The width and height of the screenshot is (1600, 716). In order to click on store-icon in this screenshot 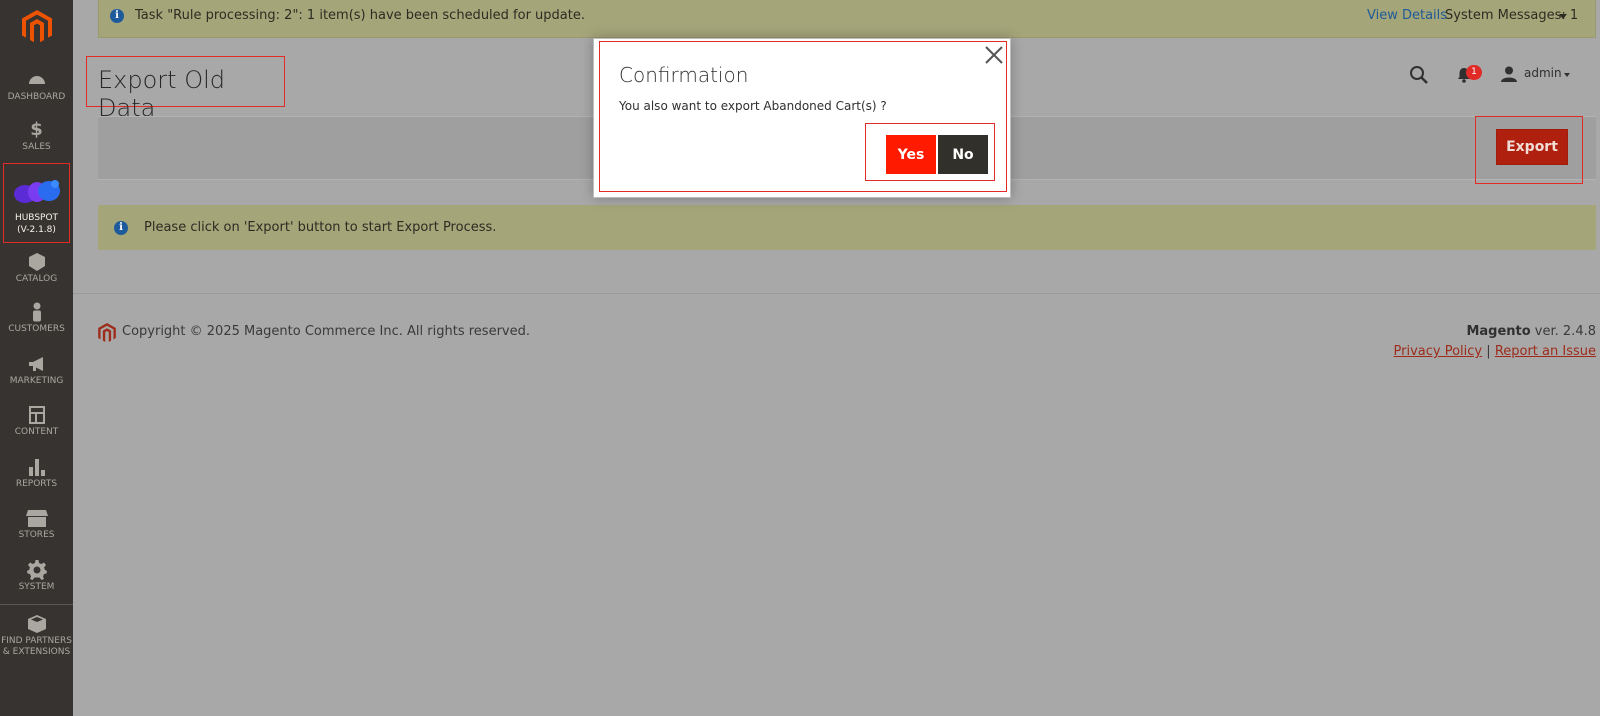, I will do `click(36, 518)`.